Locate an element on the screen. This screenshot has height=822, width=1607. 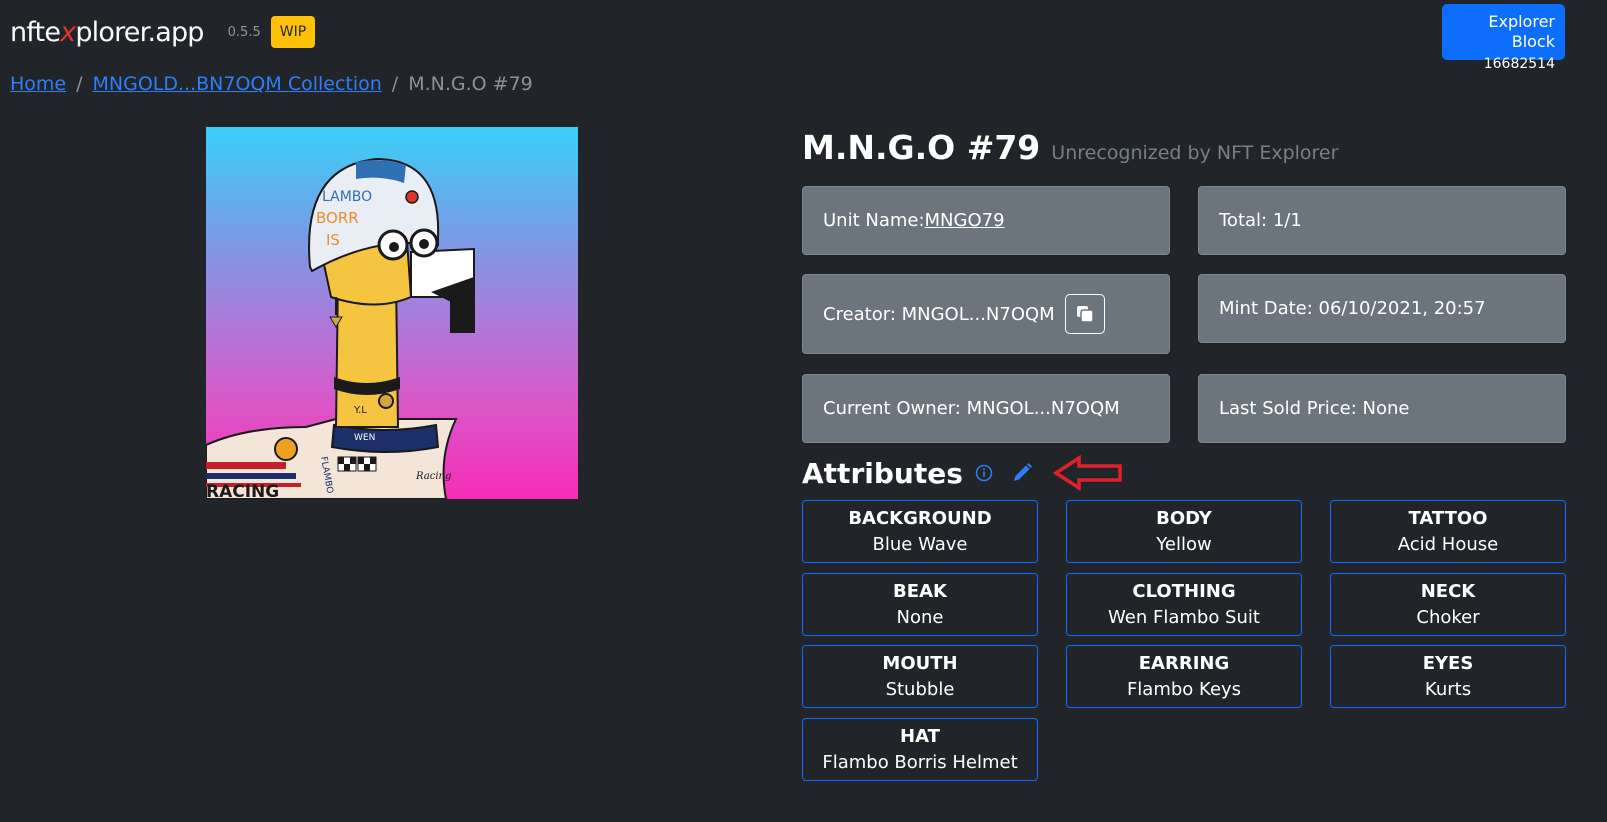
copy-creator-button is located at coordinates (1084, 314).